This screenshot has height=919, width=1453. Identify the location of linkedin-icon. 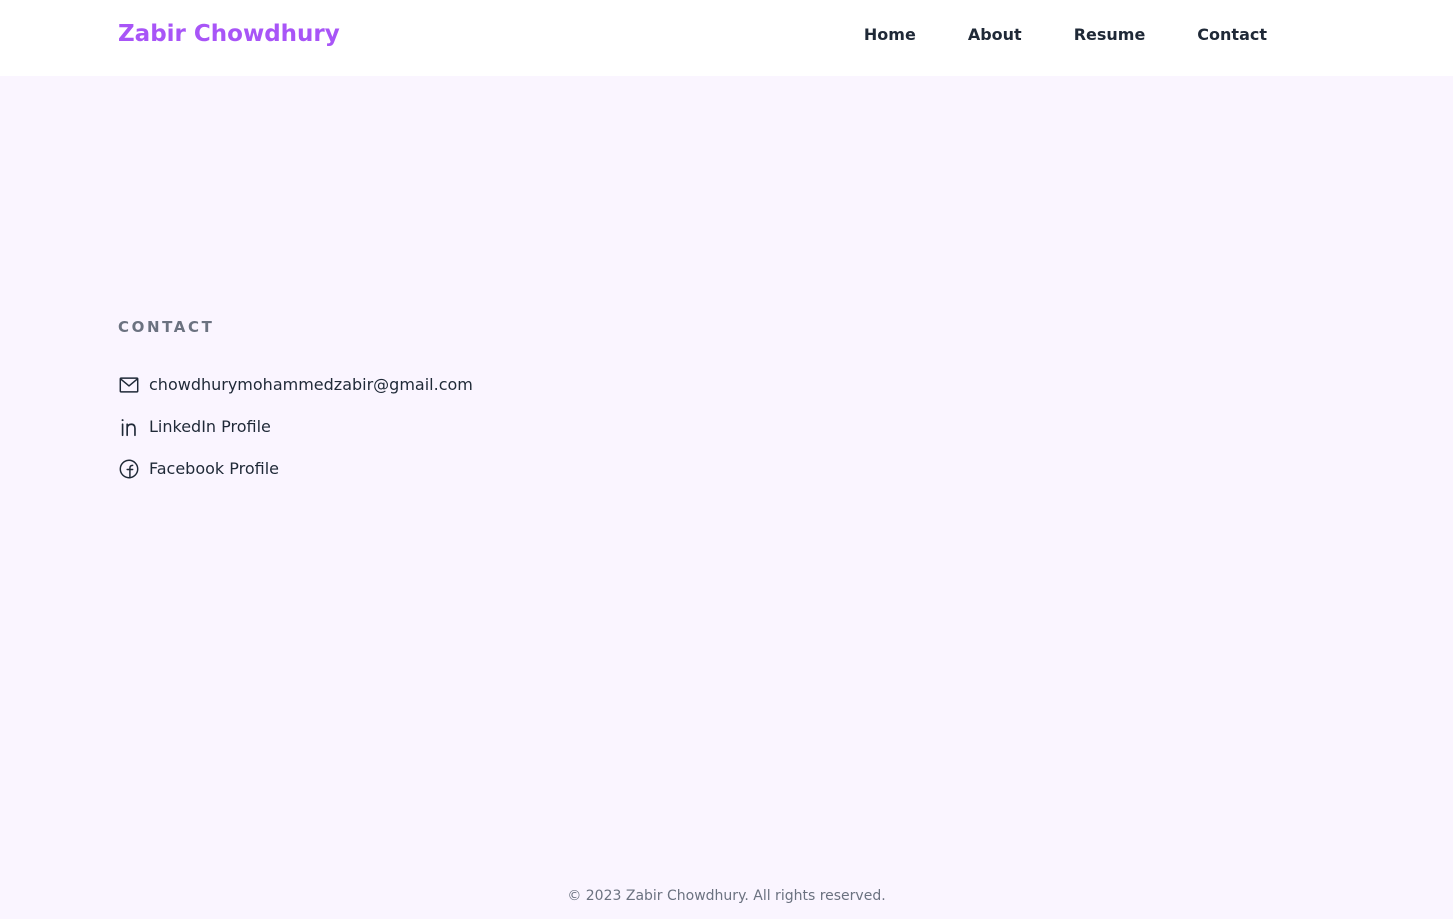
(129, 427).